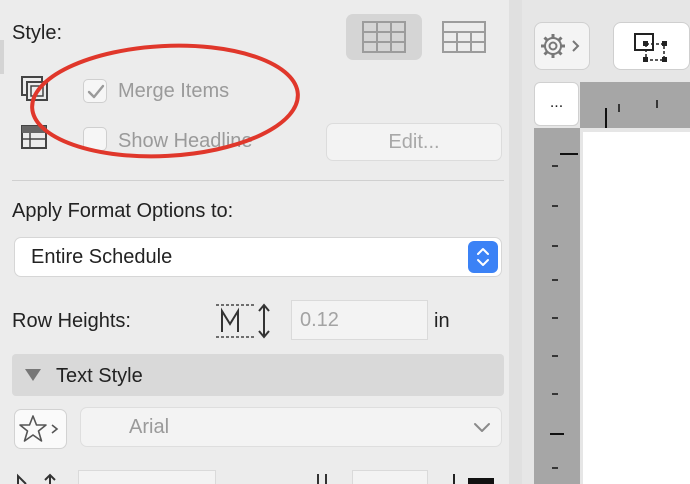  I want to click on favorites-button, so click(40, 429).